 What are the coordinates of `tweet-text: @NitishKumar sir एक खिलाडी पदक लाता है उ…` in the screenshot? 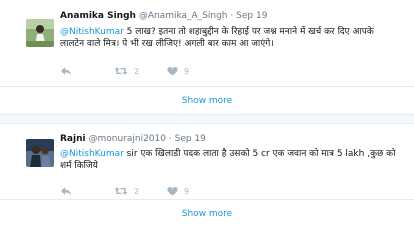 It's located at (230, 160).